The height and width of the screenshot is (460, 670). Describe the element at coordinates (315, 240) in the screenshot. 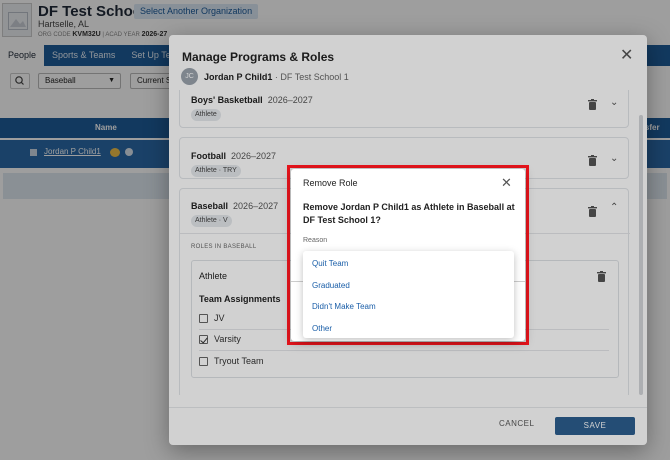

I see `reason-label: Reason` at that location.